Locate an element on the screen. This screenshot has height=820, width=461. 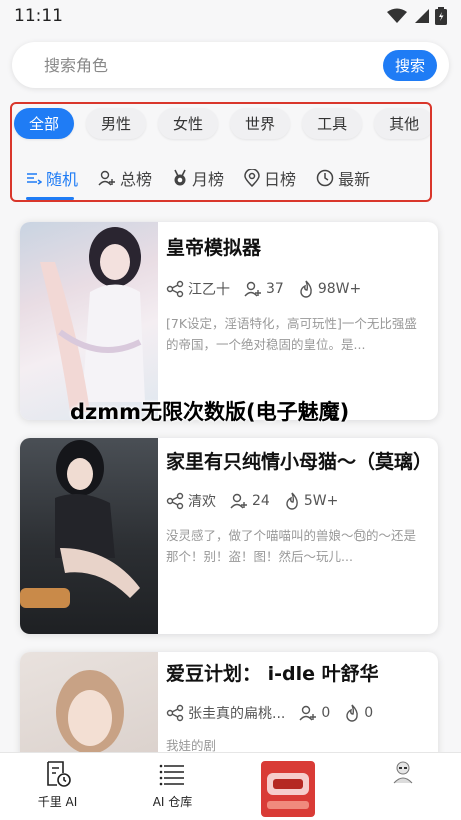
author-name: 清欢 is located at coordinates (202, 502).